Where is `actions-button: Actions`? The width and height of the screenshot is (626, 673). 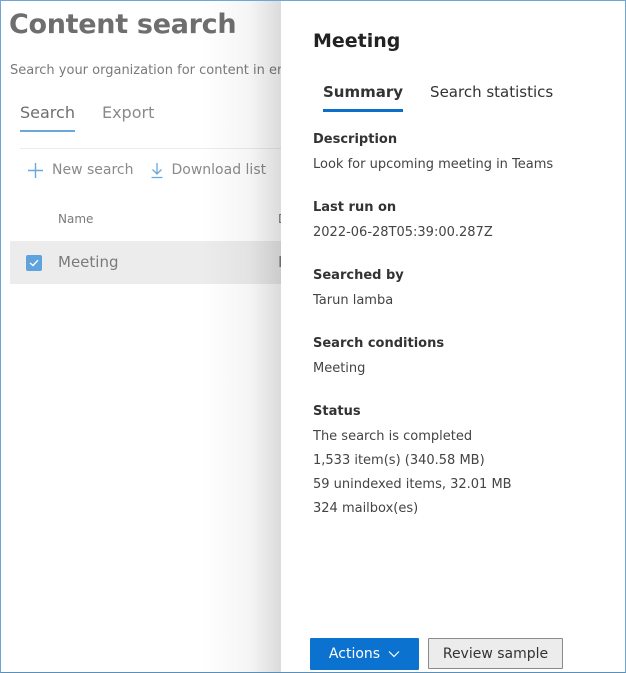 actions-button: Actions is located at coordinates (364, 654).